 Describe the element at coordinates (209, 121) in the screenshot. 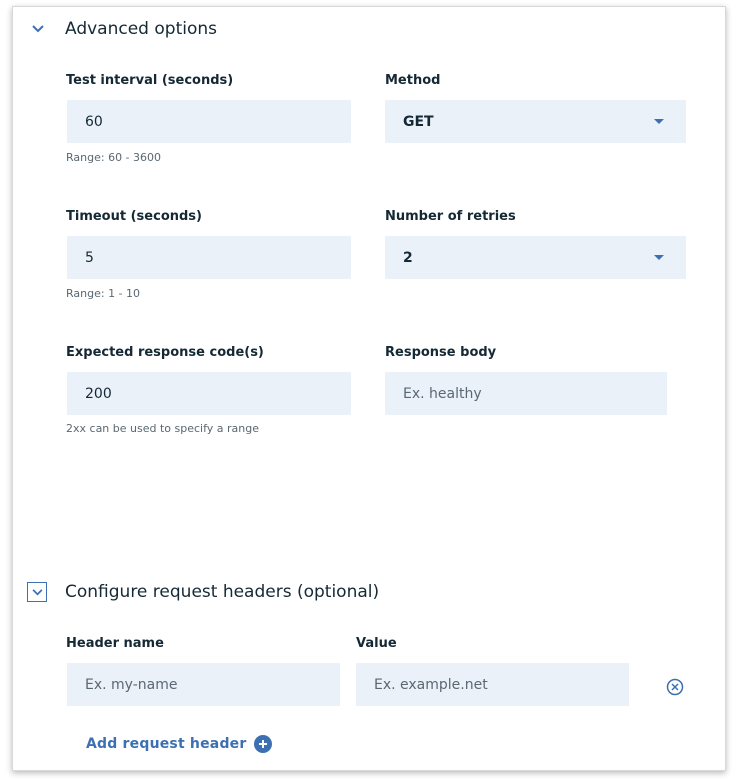

I see `test-interval-input: 60` at that location.